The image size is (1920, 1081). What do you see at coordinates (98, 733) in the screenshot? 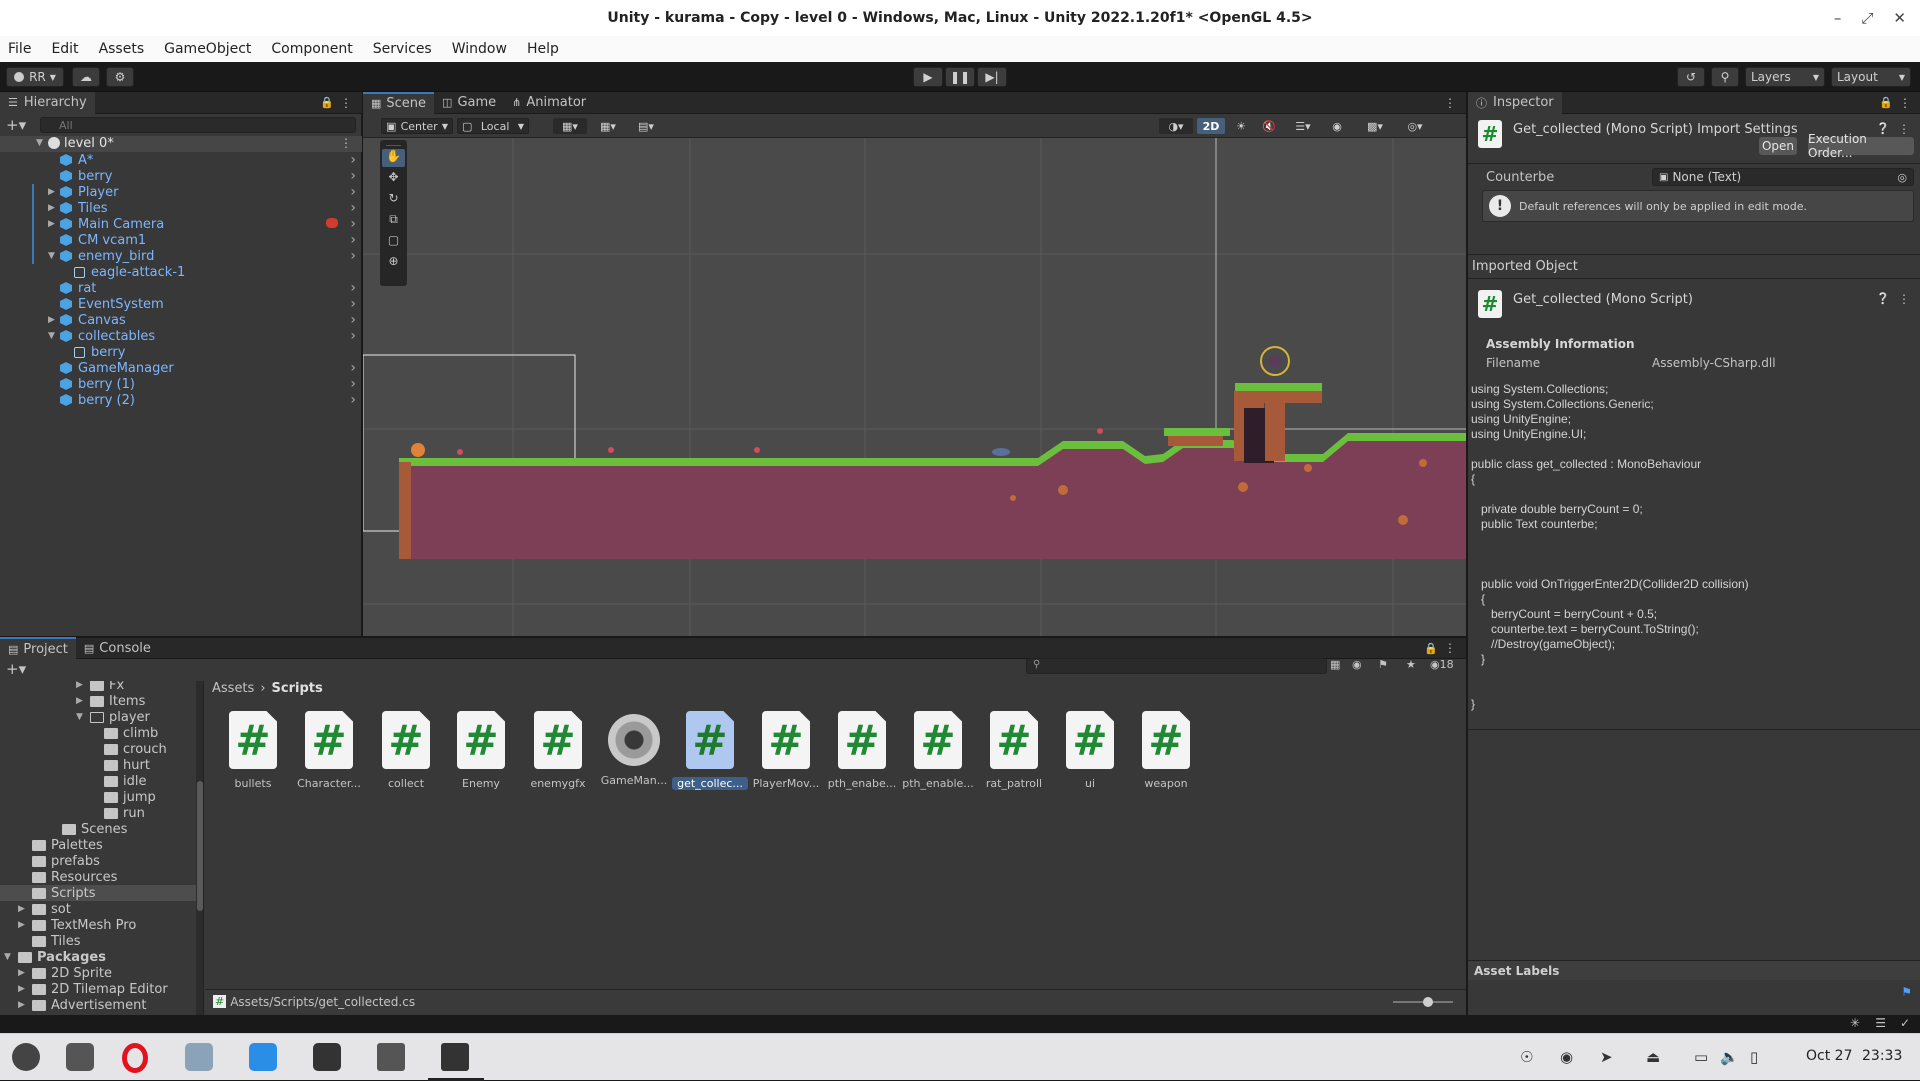
I see `folder-tree-item: climb` at bounding box center [98, 733].